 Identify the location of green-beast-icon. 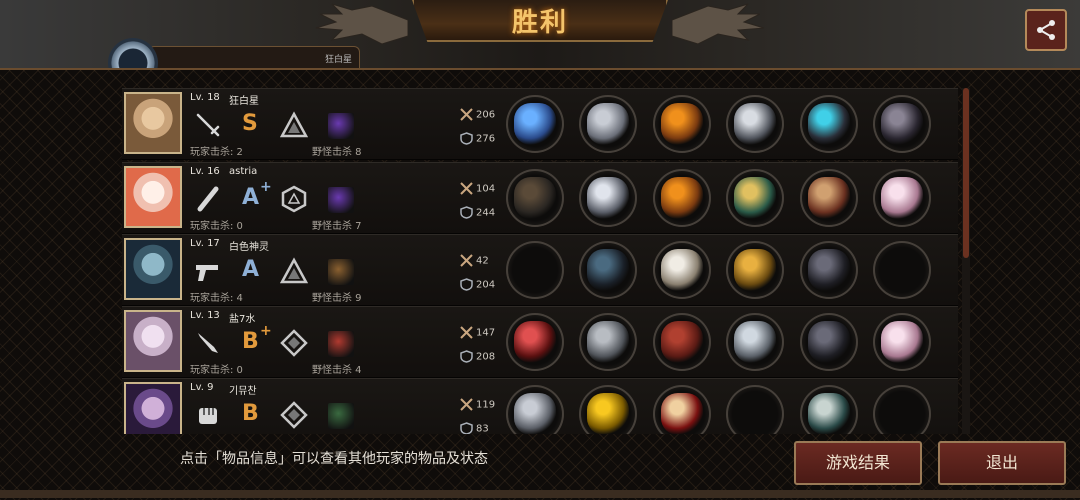
(341, 416).